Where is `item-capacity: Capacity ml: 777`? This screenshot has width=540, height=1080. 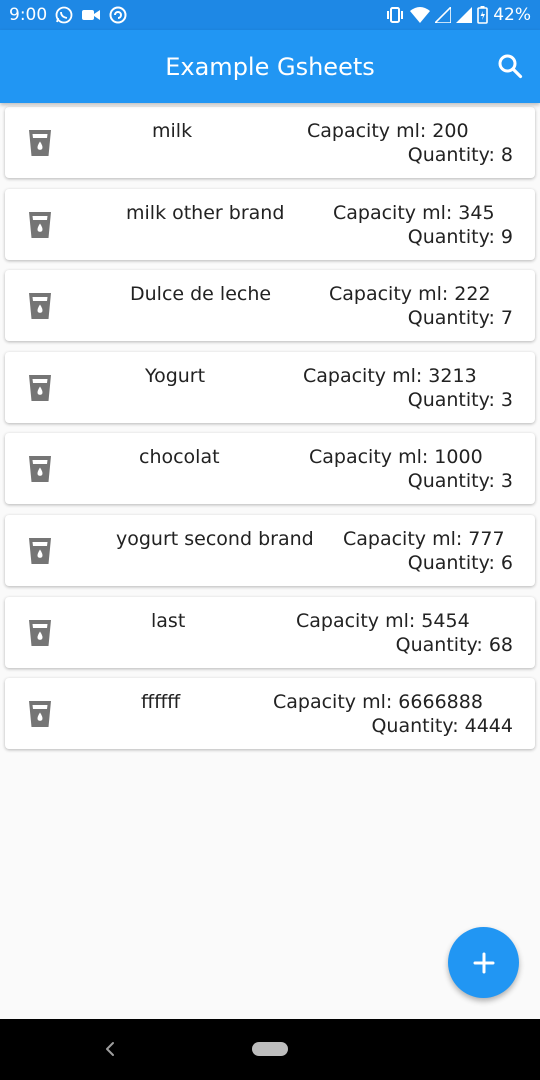
item-capacity: Capacity ml: 777 is located at coordinates (424, 538).